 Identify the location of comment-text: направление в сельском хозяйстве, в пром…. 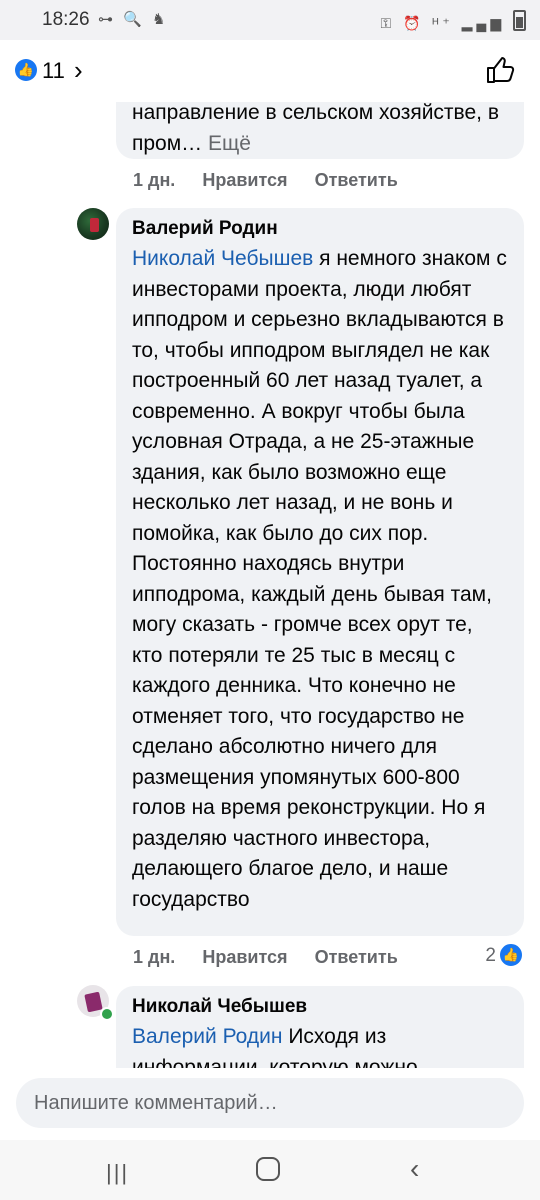
(320, 130).